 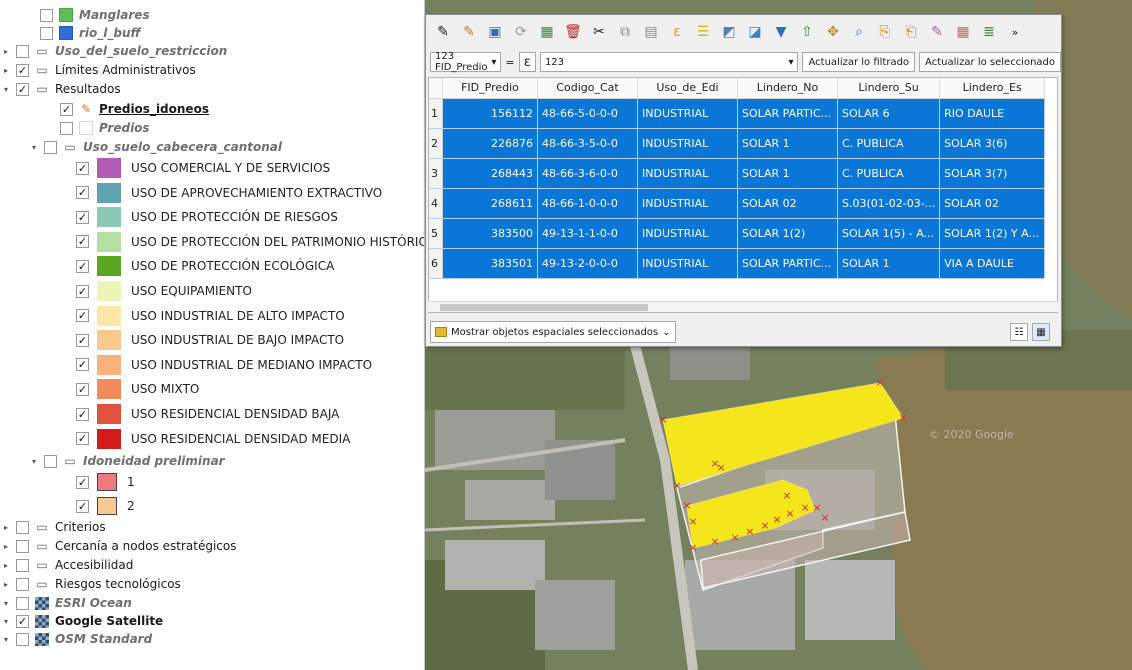 What do you see at coordinates (212, 193) in the screenshot?
I see `legend-item-uso-de-aprovechamiento-extractivo: USO DE APROVECHAMIENTO EXTRACTIVO` at bounding box center [212, 193].